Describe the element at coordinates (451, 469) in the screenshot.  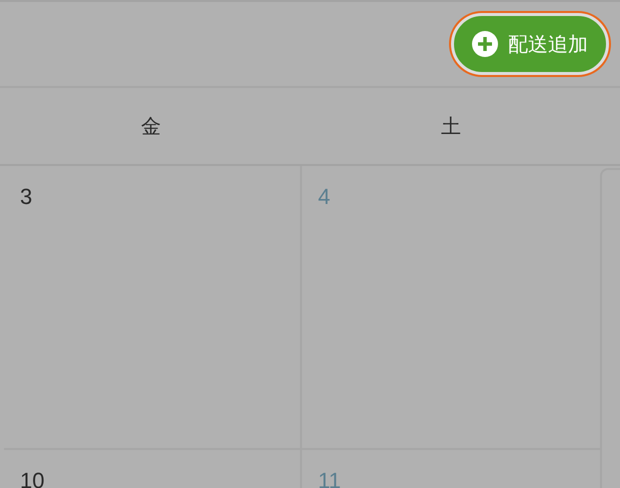
I see `day-cell: 11` at that location.